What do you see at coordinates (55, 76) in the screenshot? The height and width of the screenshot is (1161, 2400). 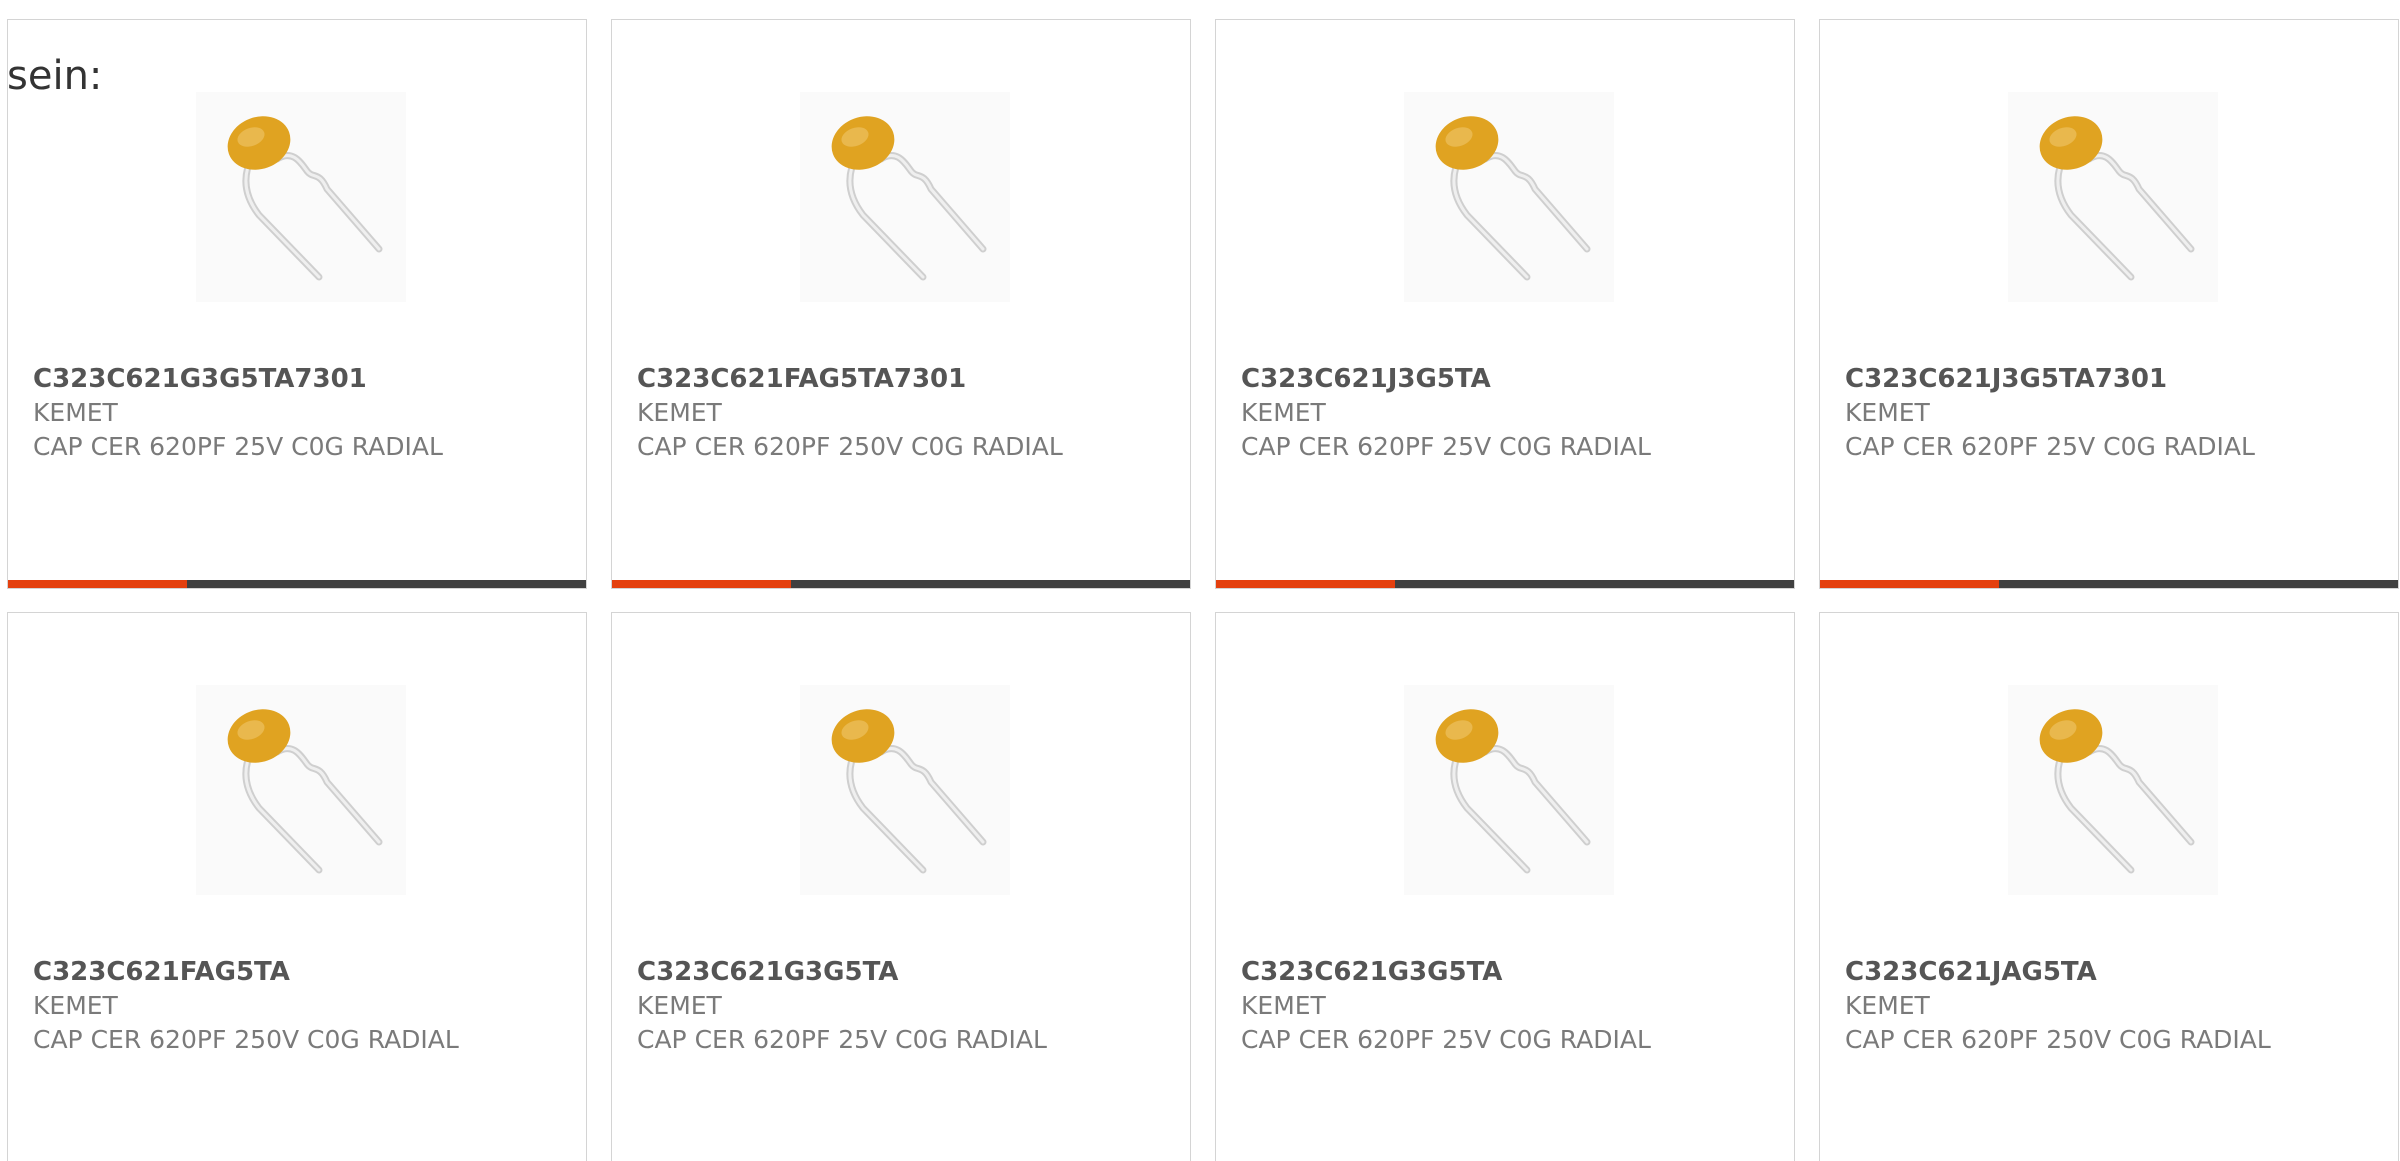 I see `intro-text: sein:` at bounding box center [55, 76].